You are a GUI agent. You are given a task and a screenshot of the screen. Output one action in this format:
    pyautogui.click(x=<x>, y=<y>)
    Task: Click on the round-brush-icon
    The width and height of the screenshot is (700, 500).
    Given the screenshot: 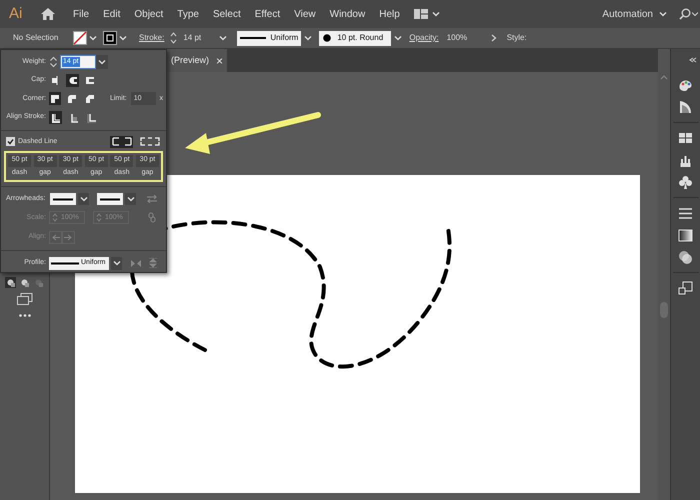 What is the action you would take?
    pyautogui.click(x=327, y=38)
    